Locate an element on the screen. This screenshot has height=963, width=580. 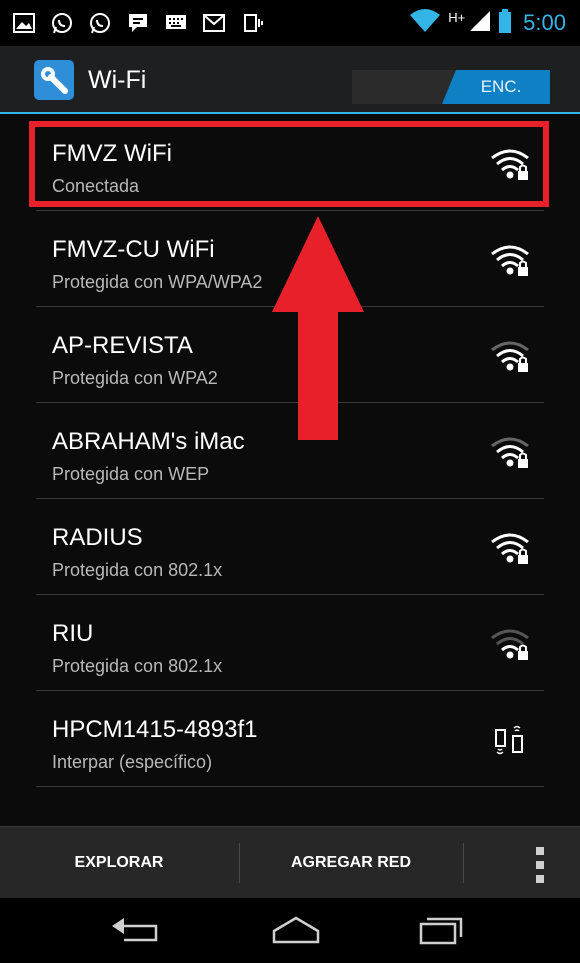
network-item: RIU Protegida con 802.1x is located at coordinates (290, 644).